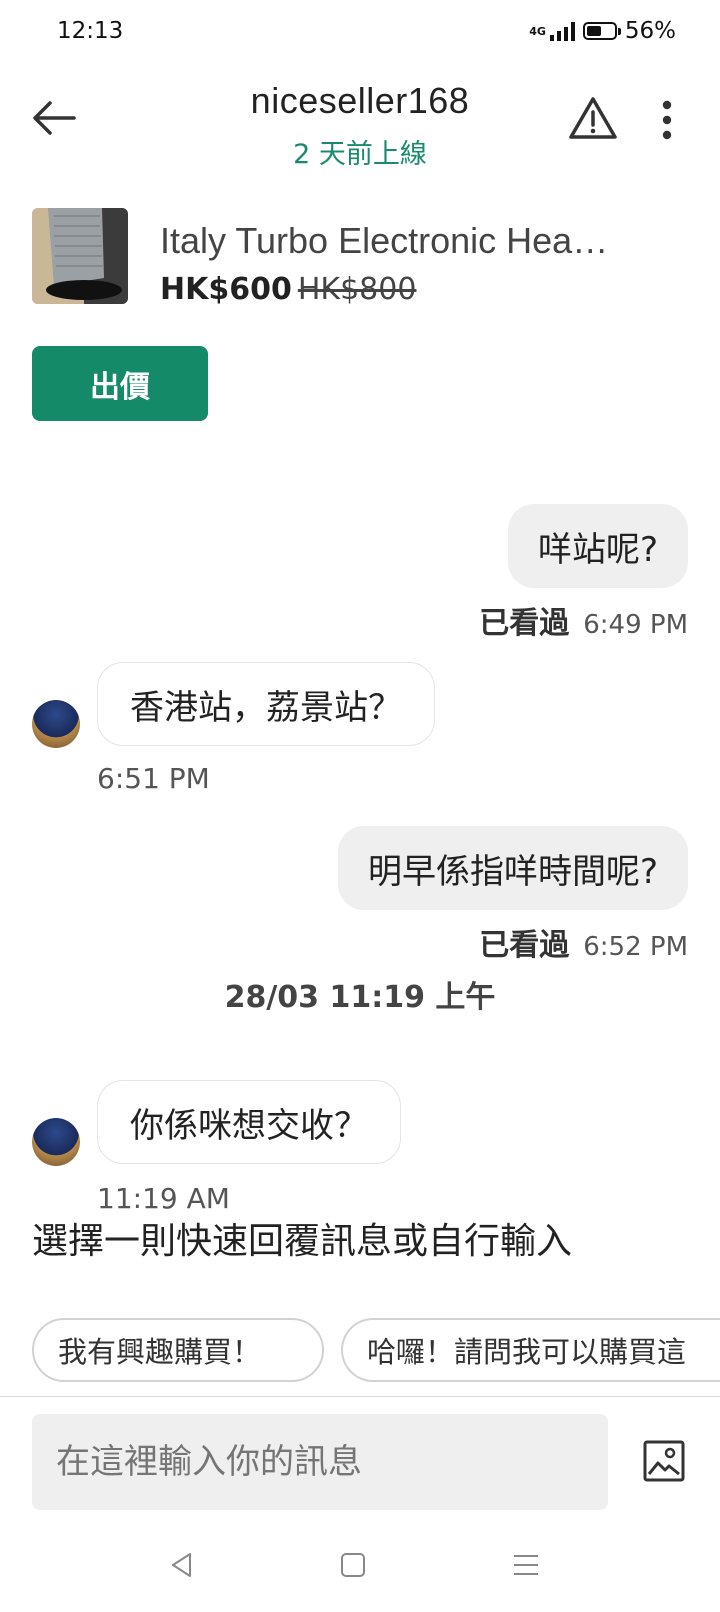  I want to click on more-vertical-icon, so click(667, 120).